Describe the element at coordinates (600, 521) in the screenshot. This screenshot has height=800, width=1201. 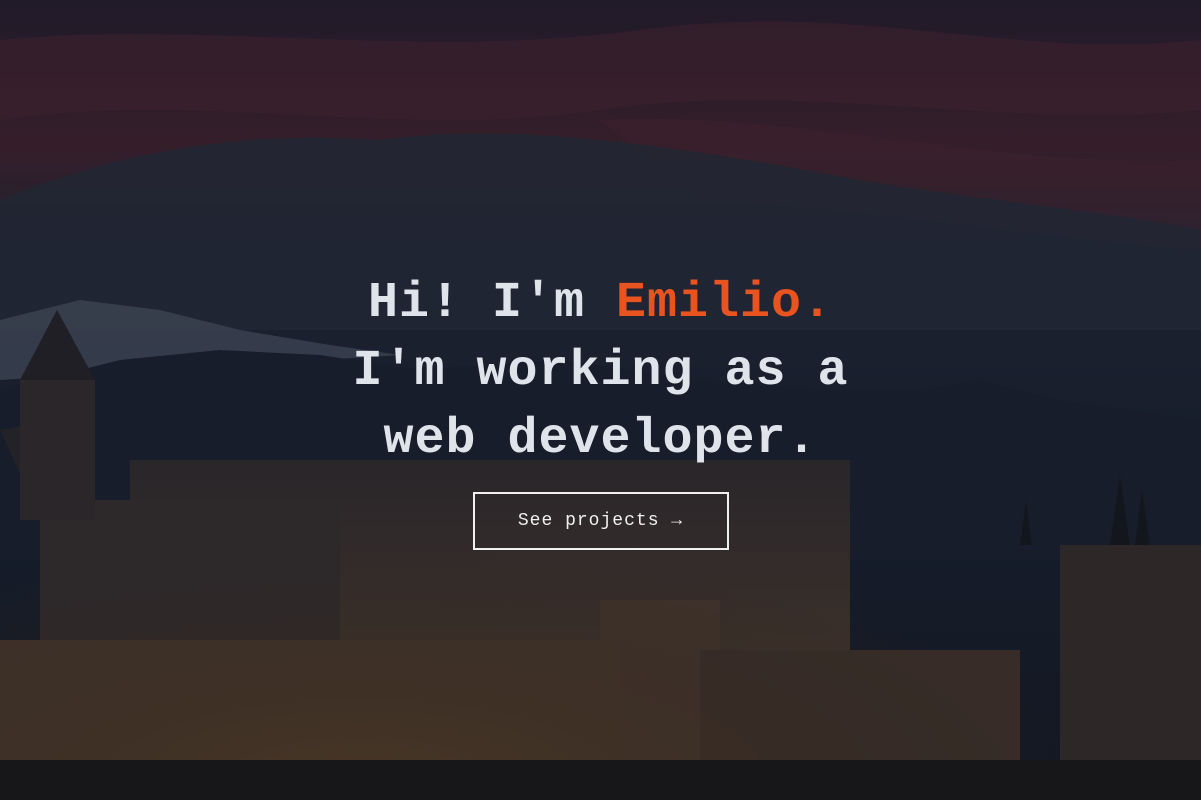
I see `see-projects-button: See projects →` at that location.